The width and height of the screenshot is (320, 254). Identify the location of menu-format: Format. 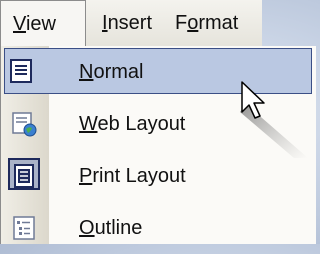
(206, 23).